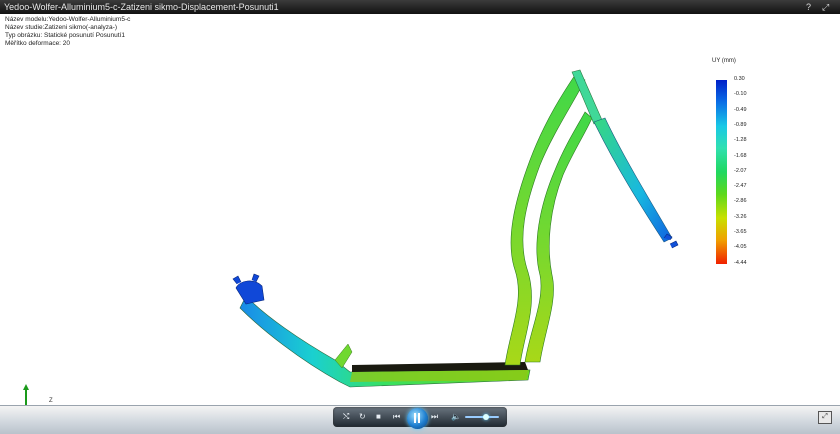 Image resolution: width=840 pixels, height=434 pixels. What do you see at coordinates (825, 7) in the screenshot?
I see `close-button: ⤢` at bounding box center [825, 7].